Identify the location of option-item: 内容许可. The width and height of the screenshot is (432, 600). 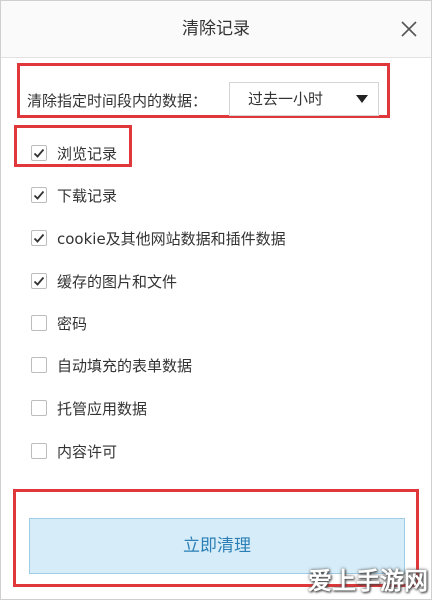
(74, 451).